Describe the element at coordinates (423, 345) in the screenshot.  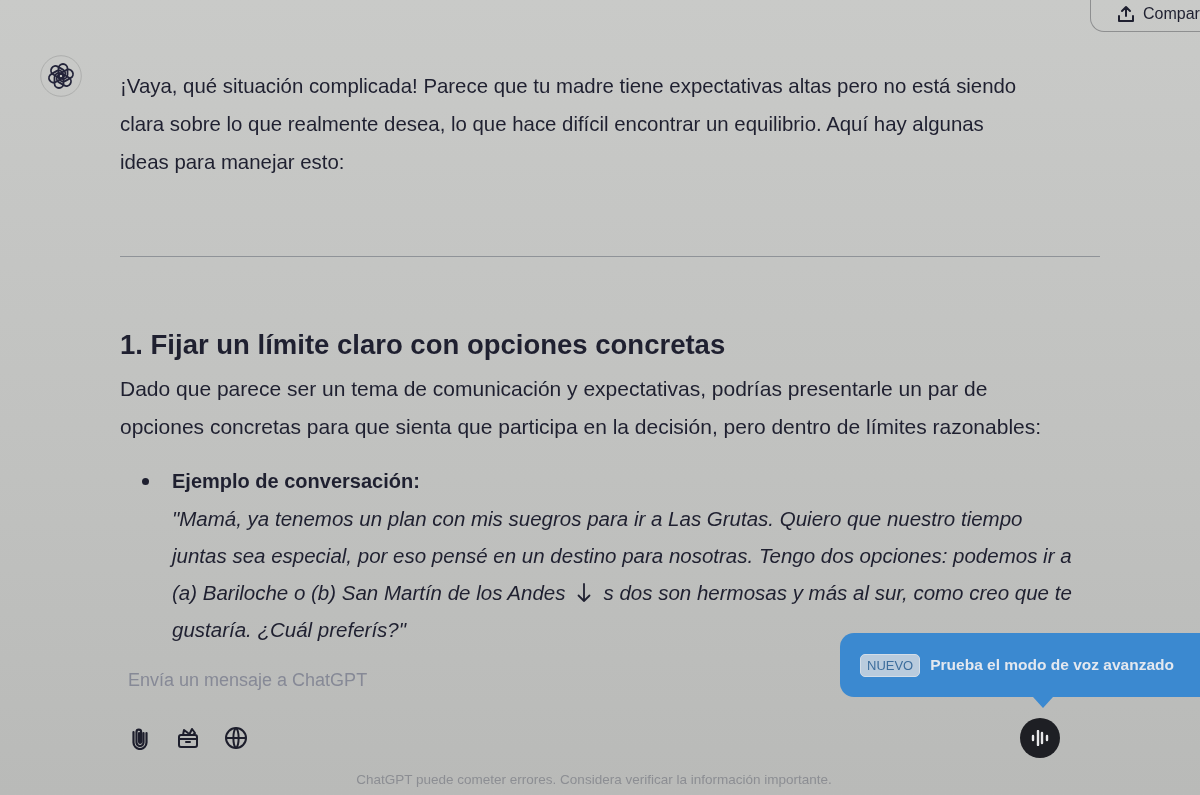
I see `section-heading: 1. Fijar un límite claro con opciones concretas` at that location.